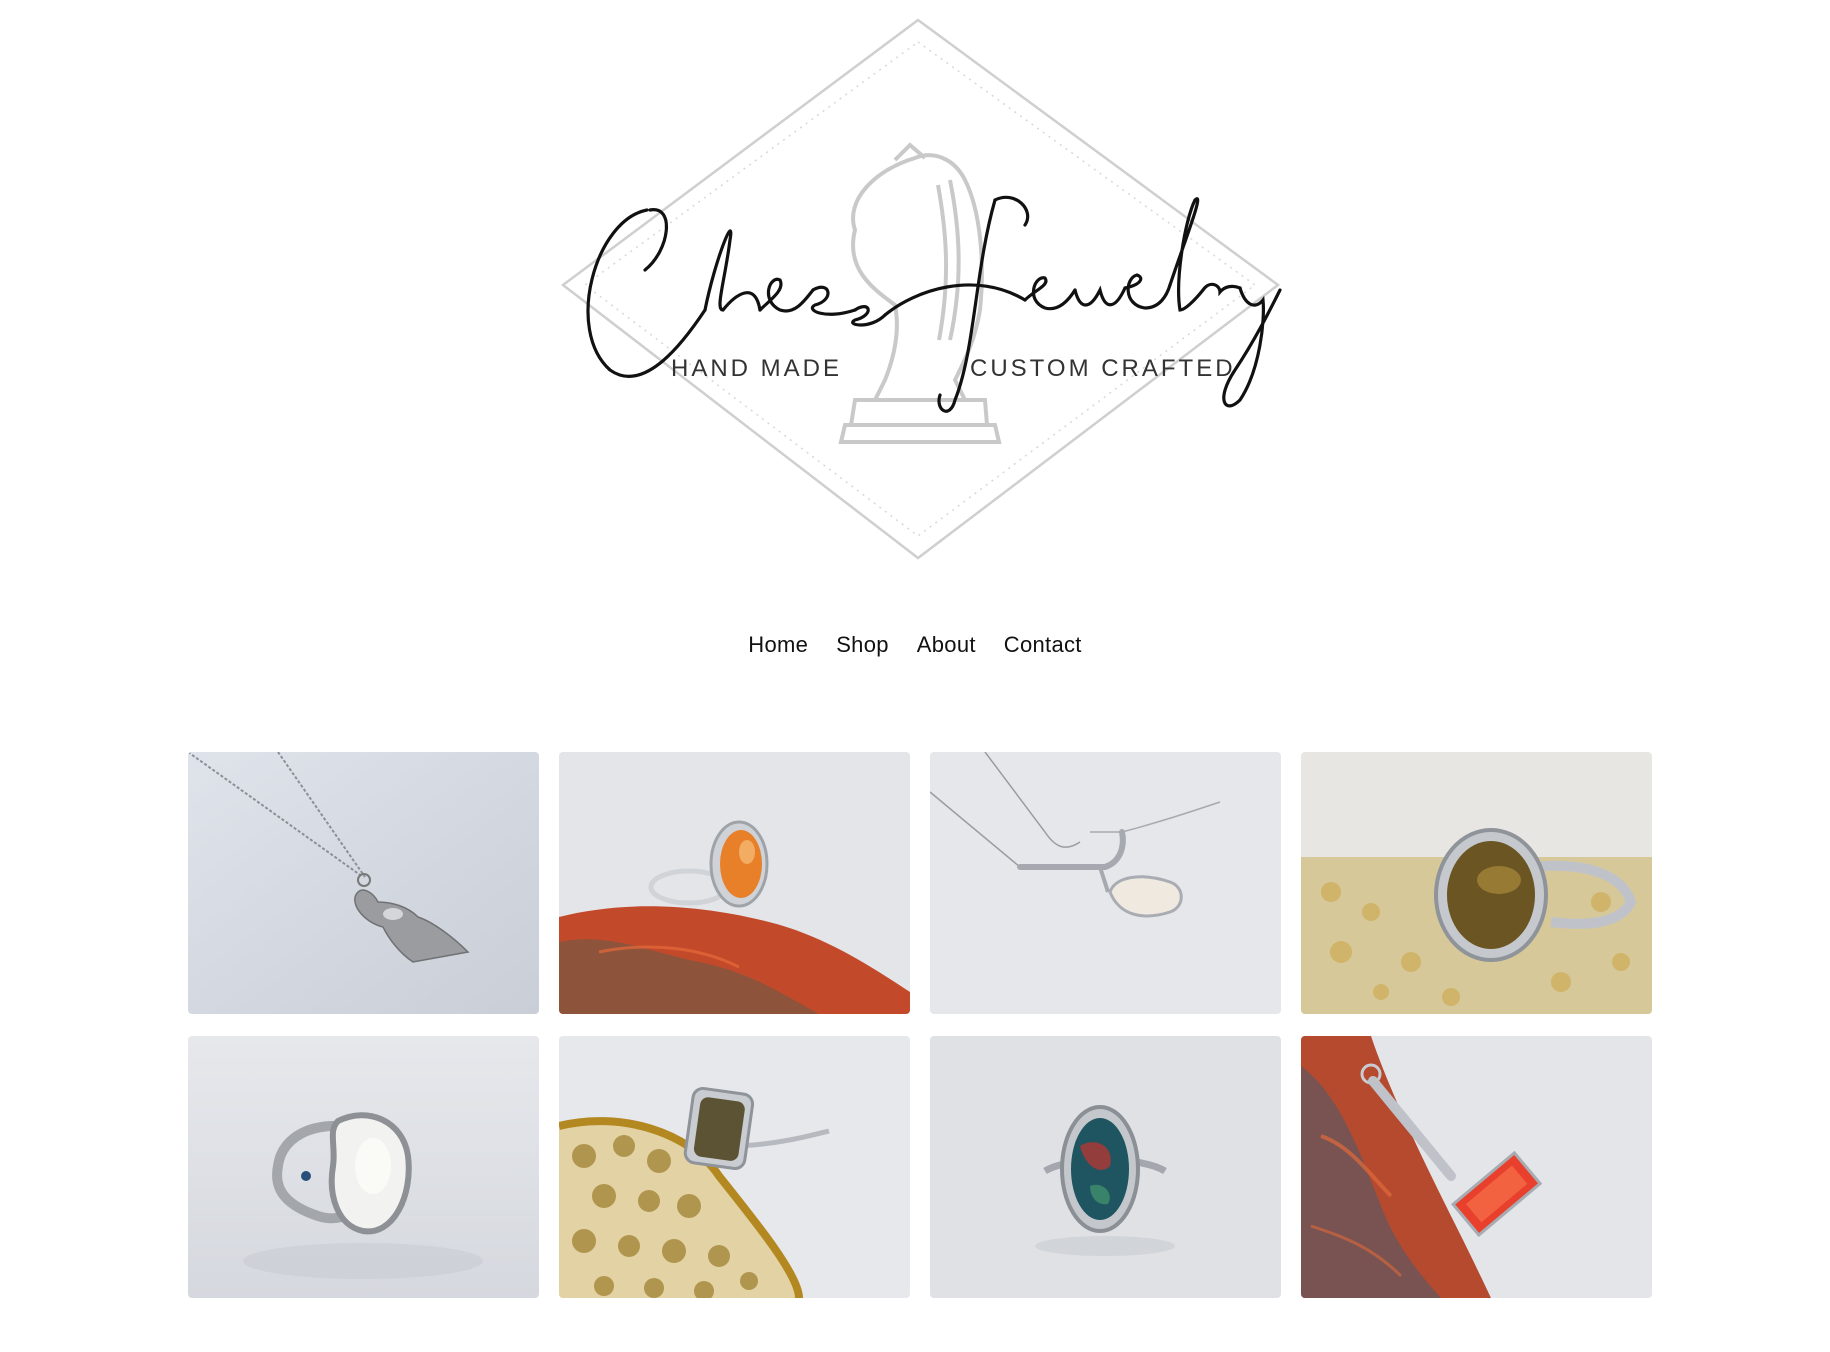 The image size is (1830, 1352). Describe the element at coordinates (915, 645) in the screenshot. I see `main-navigation: Home Shop About Contact` at that location.